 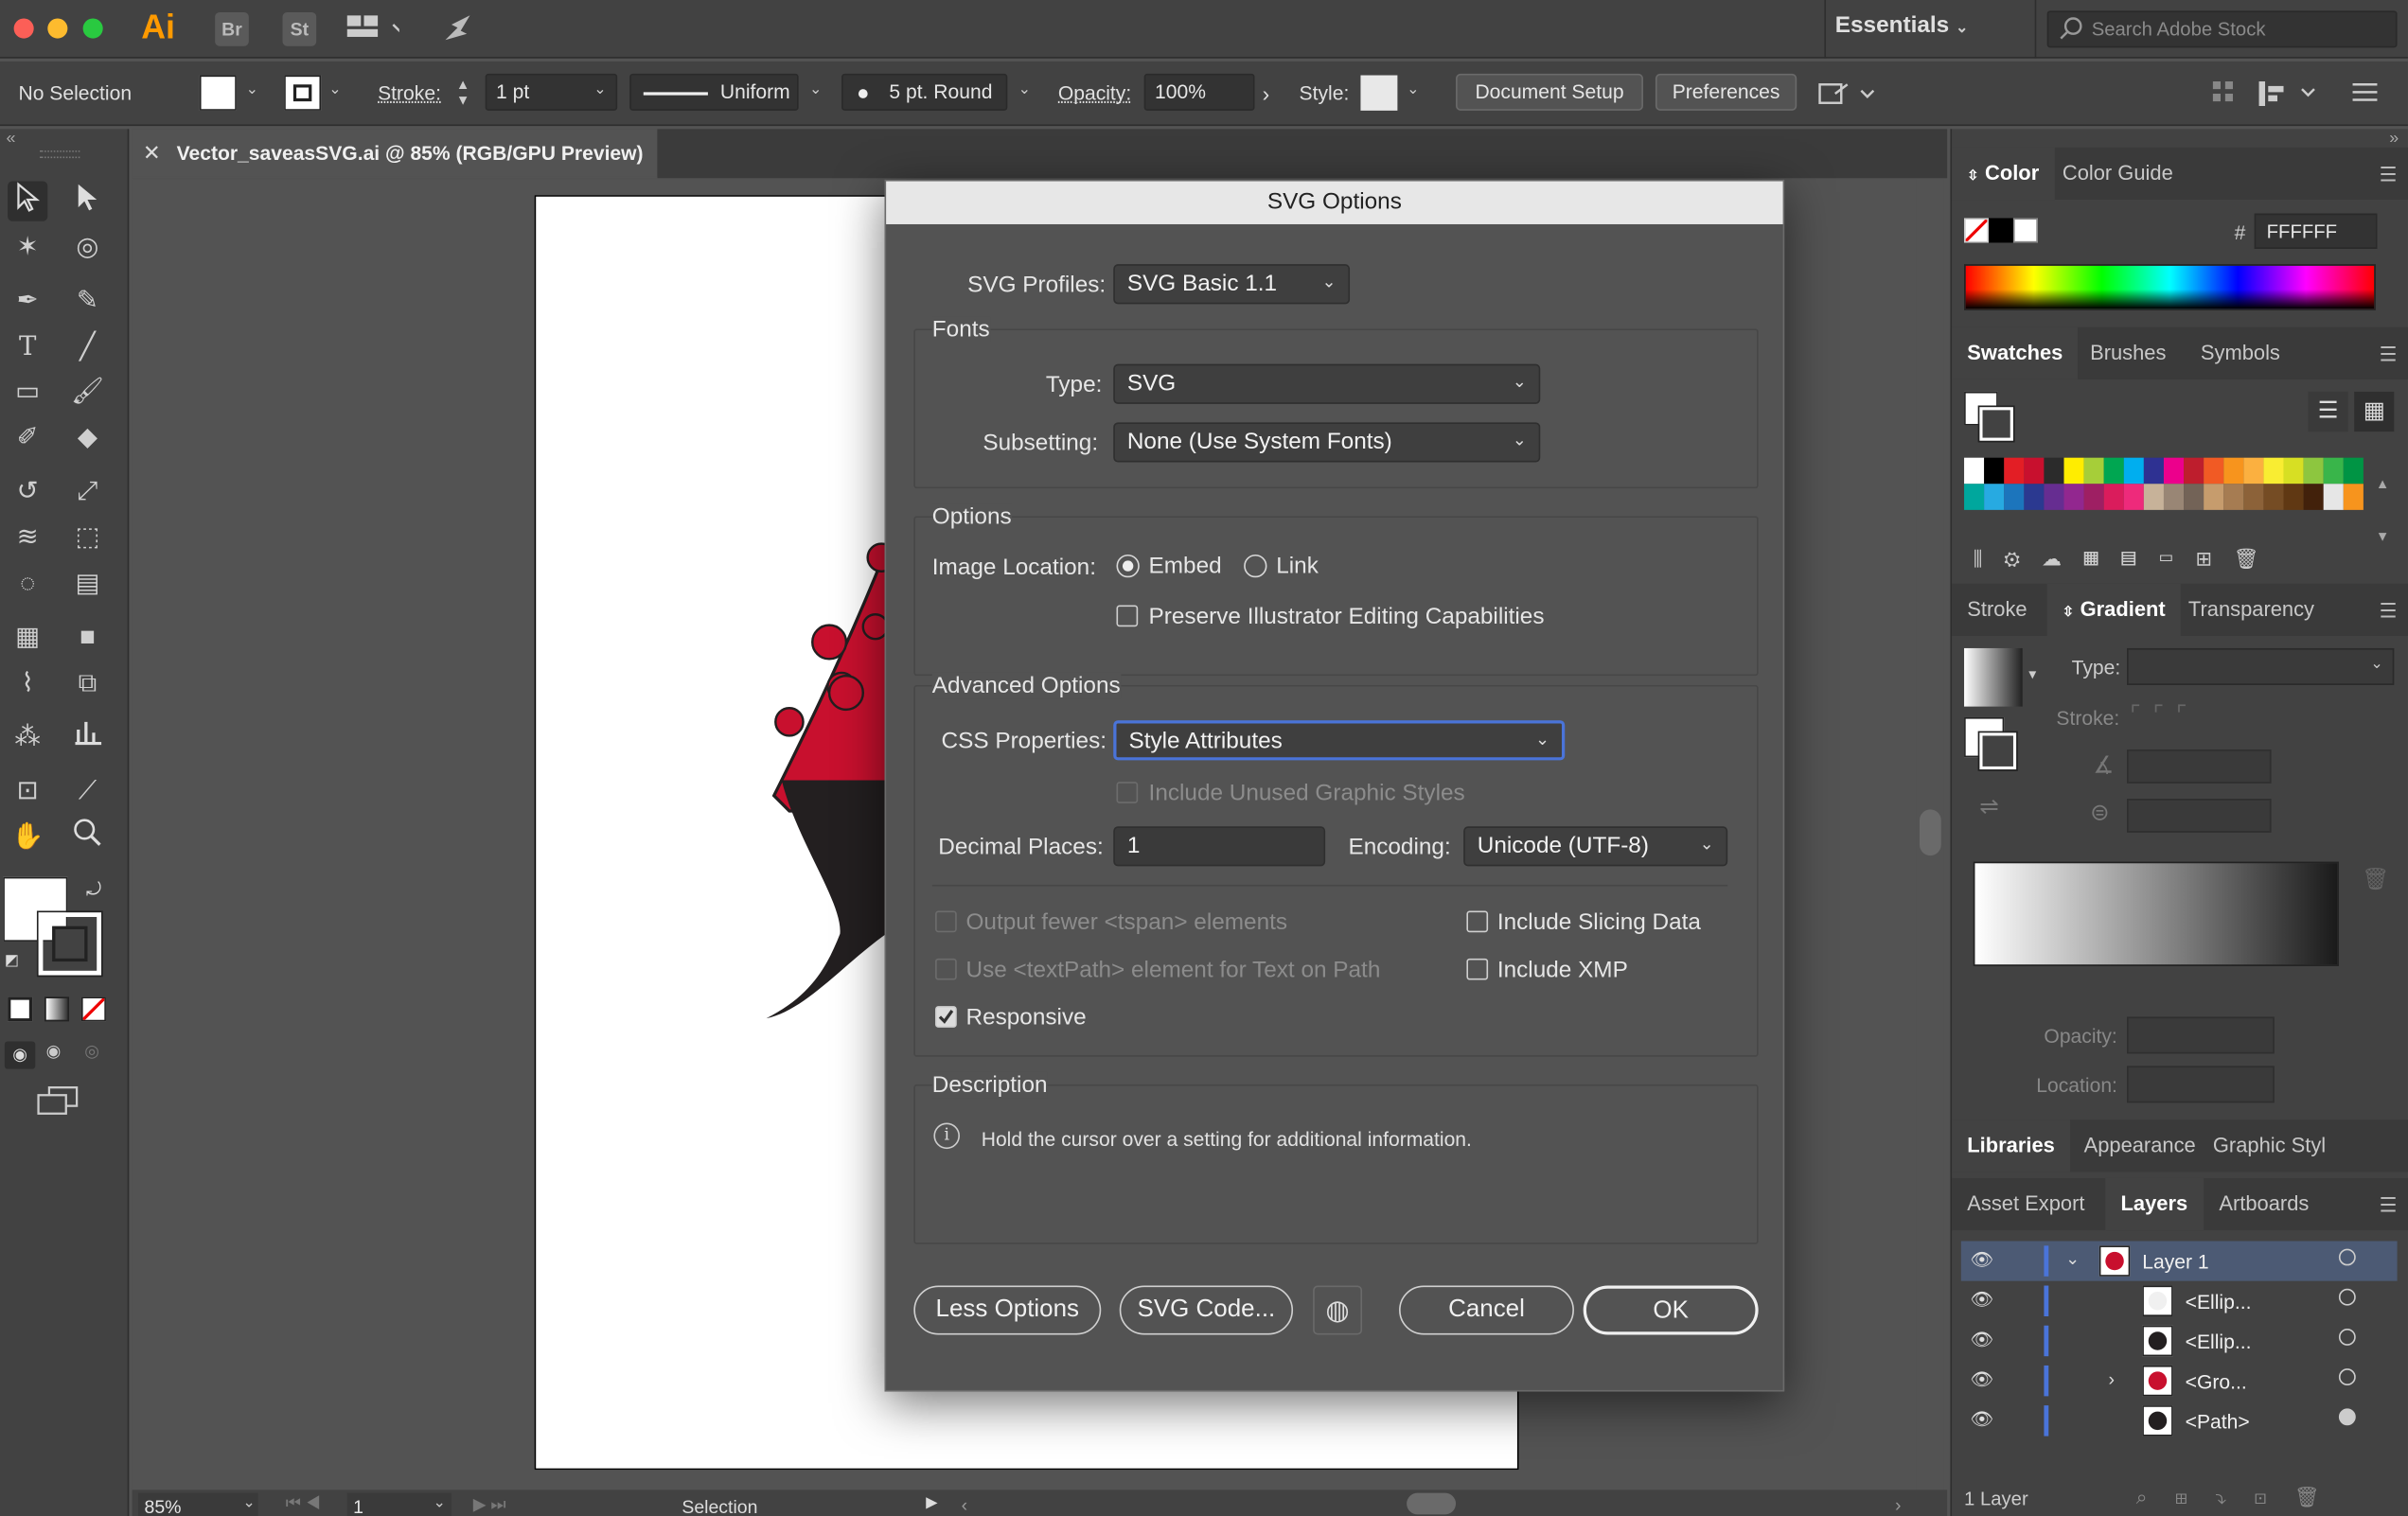 What do you see at coordinates (1998, 751) in the screenshot?
I see `gradient-stroke-indicator` at bounding box center [1998, 751].